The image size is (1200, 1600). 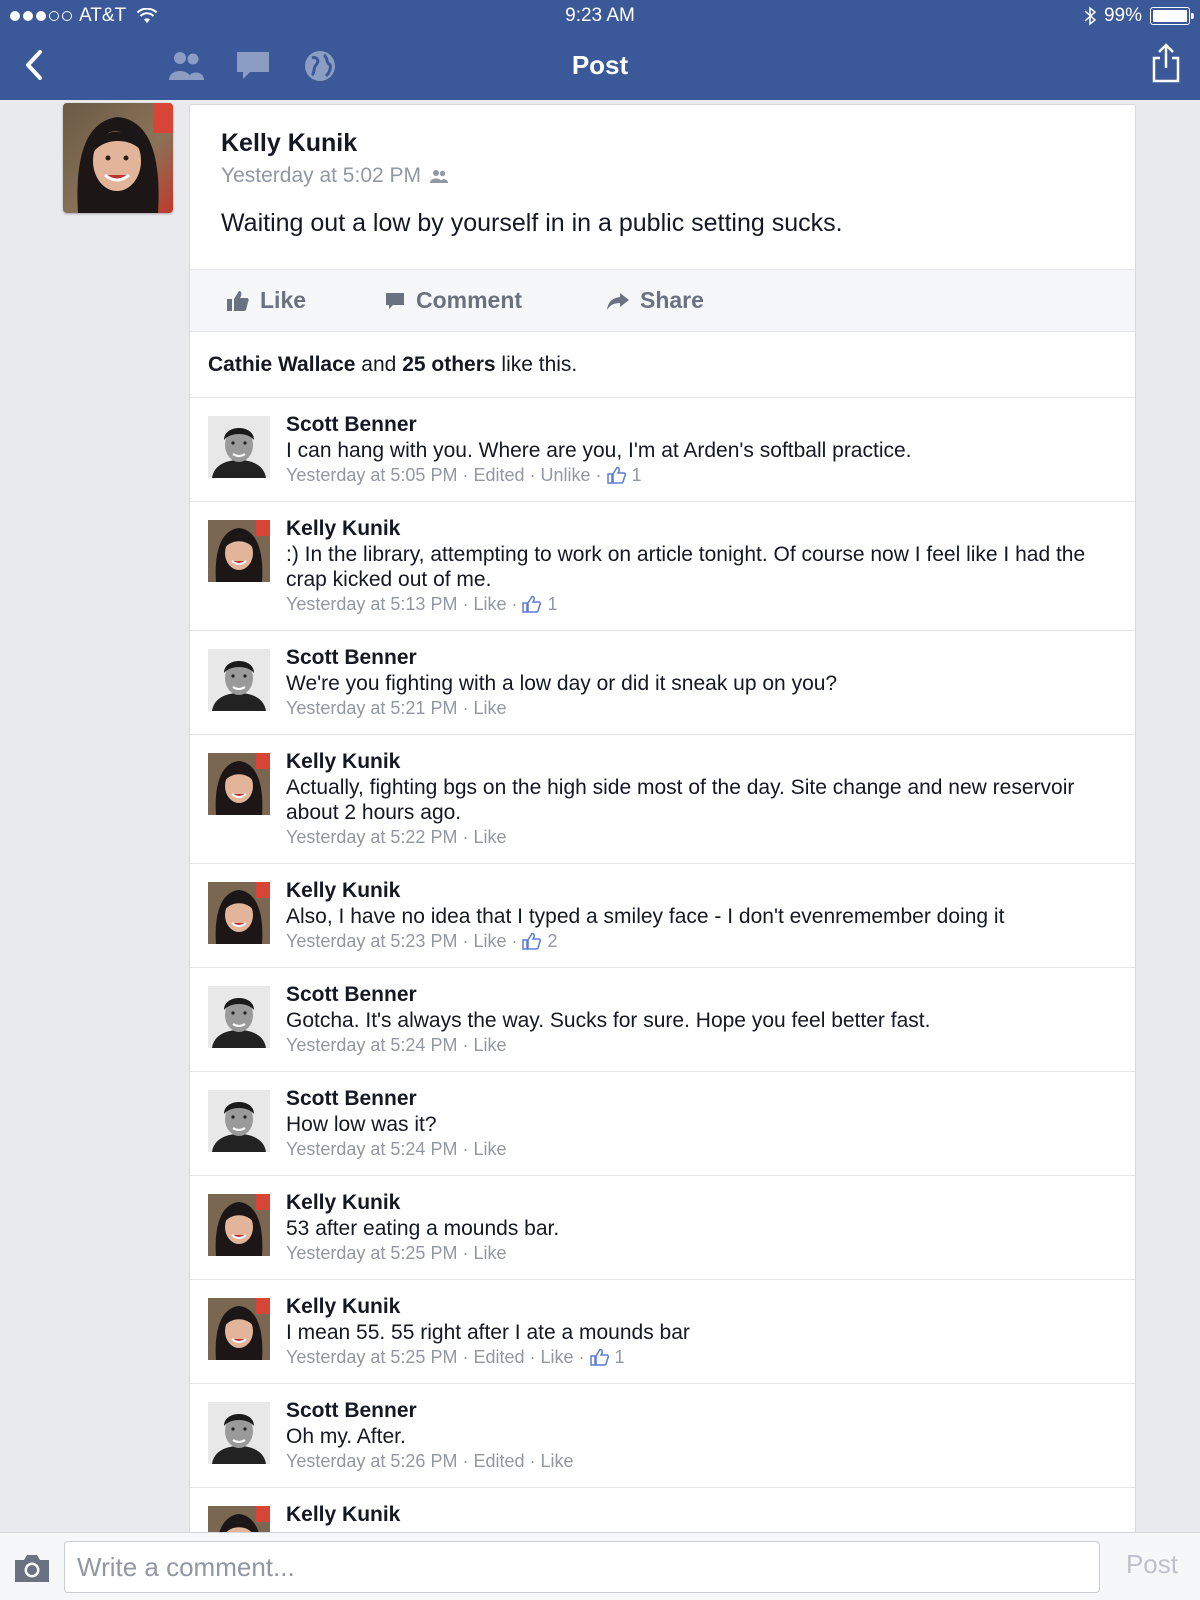 I want to click on friends-icon, so click(x=186, y=66).